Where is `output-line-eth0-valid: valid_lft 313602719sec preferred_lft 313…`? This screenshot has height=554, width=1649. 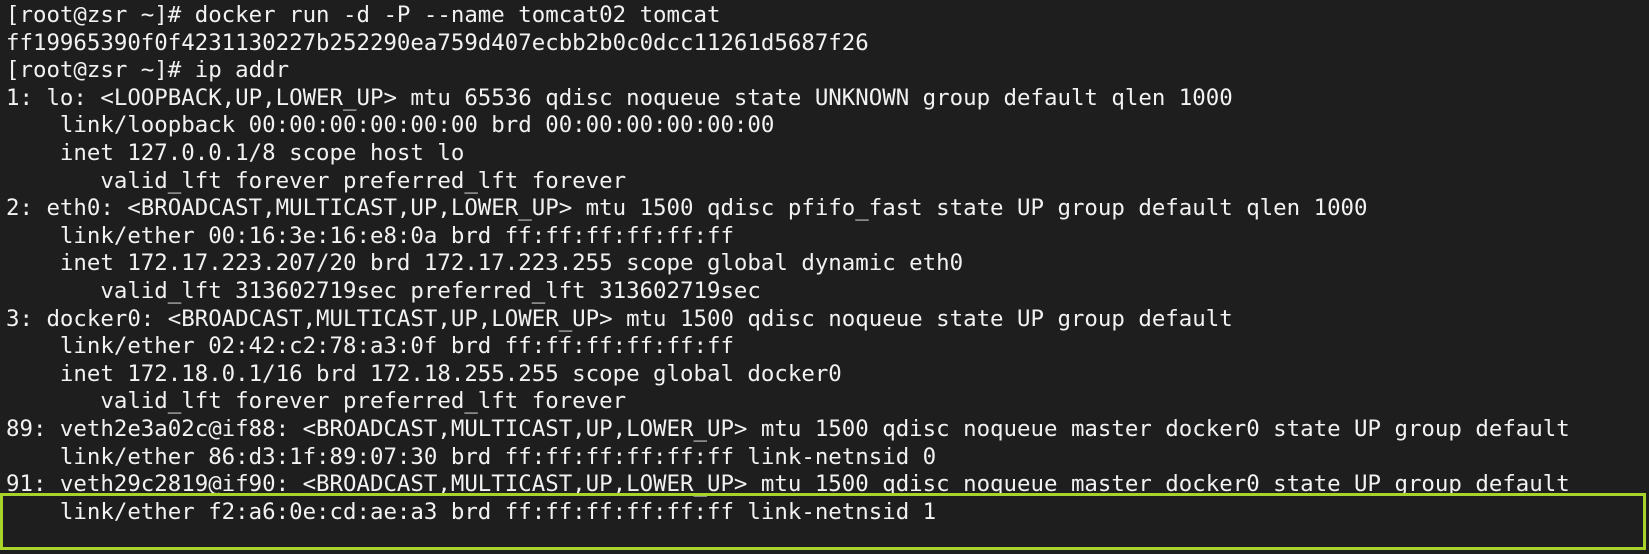 output-line-eth0-valid: valid_lft 313602719sec preferred_lft 313… is located at coordinates (383, 291).